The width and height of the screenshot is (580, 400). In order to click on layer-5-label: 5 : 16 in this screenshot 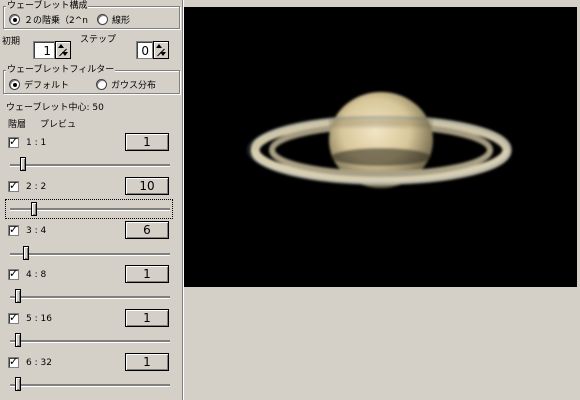, I will do `click(39, 319)`.